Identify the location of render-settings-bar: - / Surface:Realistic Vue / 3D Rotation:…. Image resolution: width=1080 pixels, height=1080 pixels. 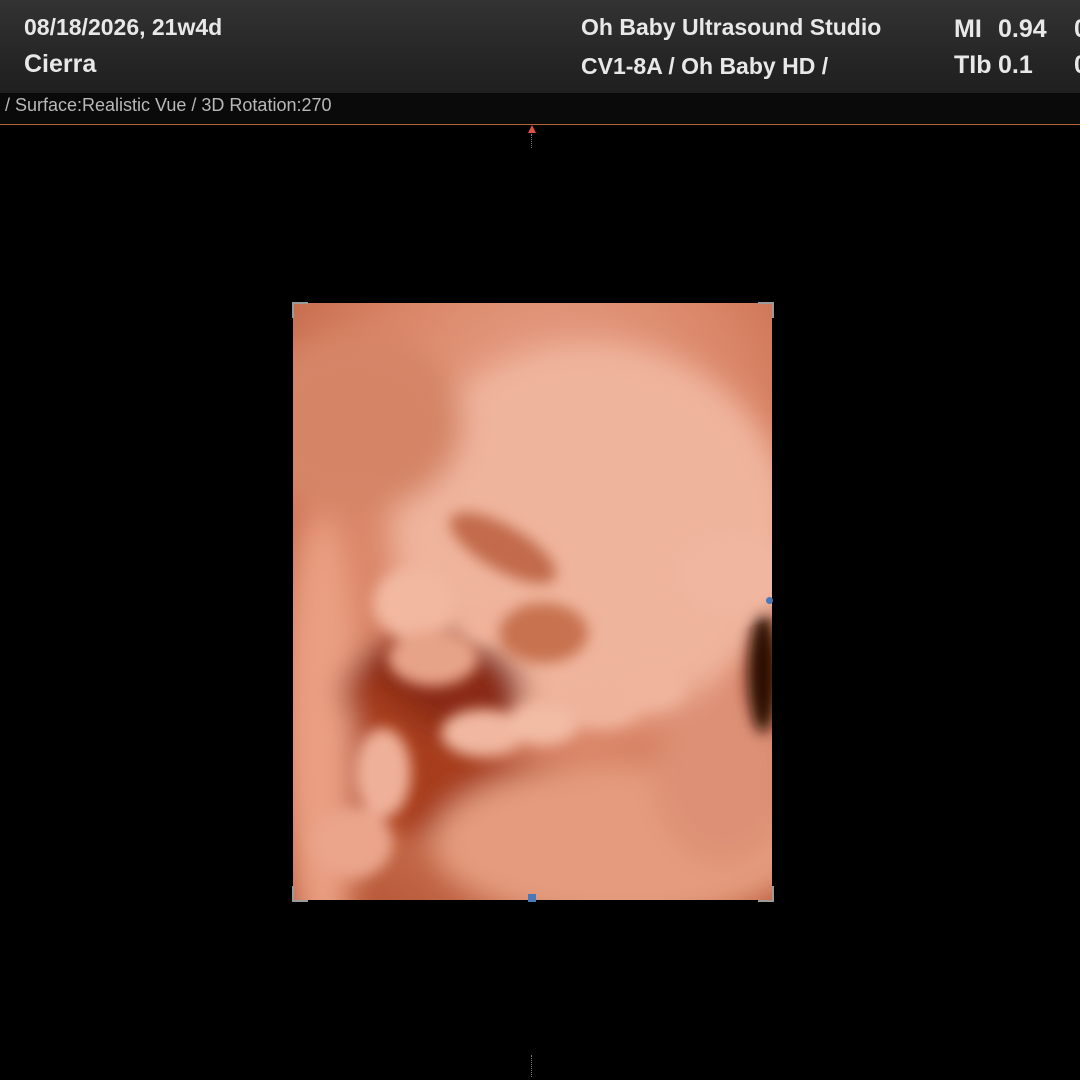
(540, 109).